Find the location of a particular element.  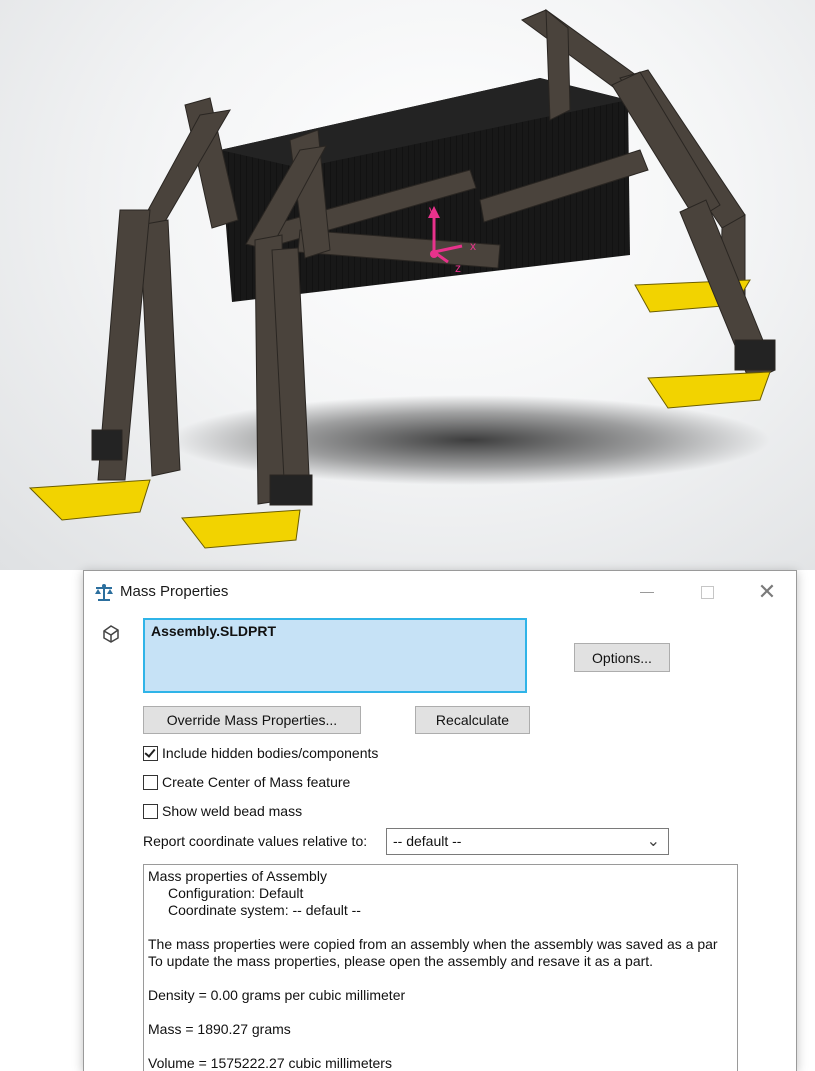

recalculate-button: Recalculate is located at coordinates (472, 720).